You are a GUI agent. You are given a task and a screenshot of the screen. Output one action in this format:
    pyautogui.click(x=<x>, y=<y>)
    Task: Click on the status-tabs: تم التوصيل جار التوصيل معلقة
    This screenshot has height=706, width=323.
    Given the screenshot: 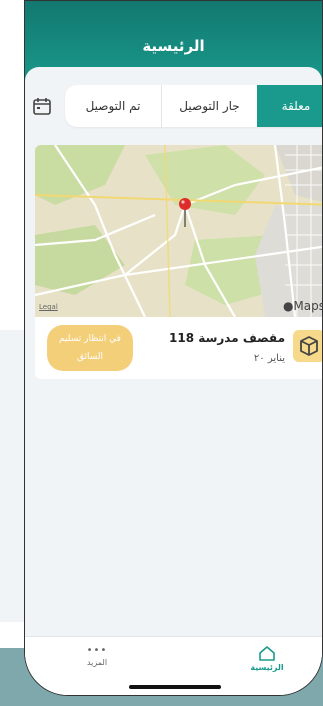 What is the action you would take?
    pyautogui.click(x=193, y=106)
    